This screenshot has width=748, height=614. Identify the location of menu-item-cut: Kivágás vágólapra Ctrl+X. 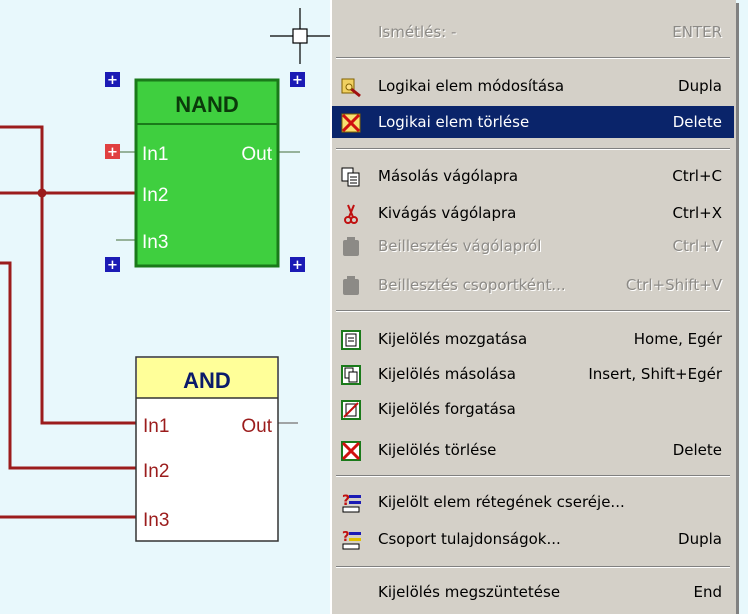
(533, 213).